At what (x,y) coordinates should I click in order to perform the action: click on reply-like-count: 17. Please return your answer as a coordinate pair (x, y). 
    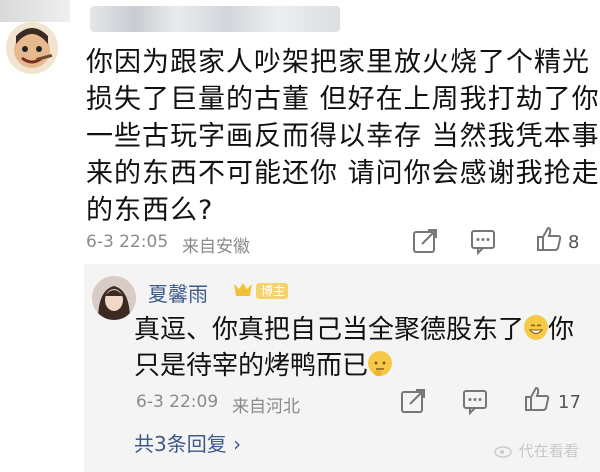
    Looking at the image, I should click on (569, 402).